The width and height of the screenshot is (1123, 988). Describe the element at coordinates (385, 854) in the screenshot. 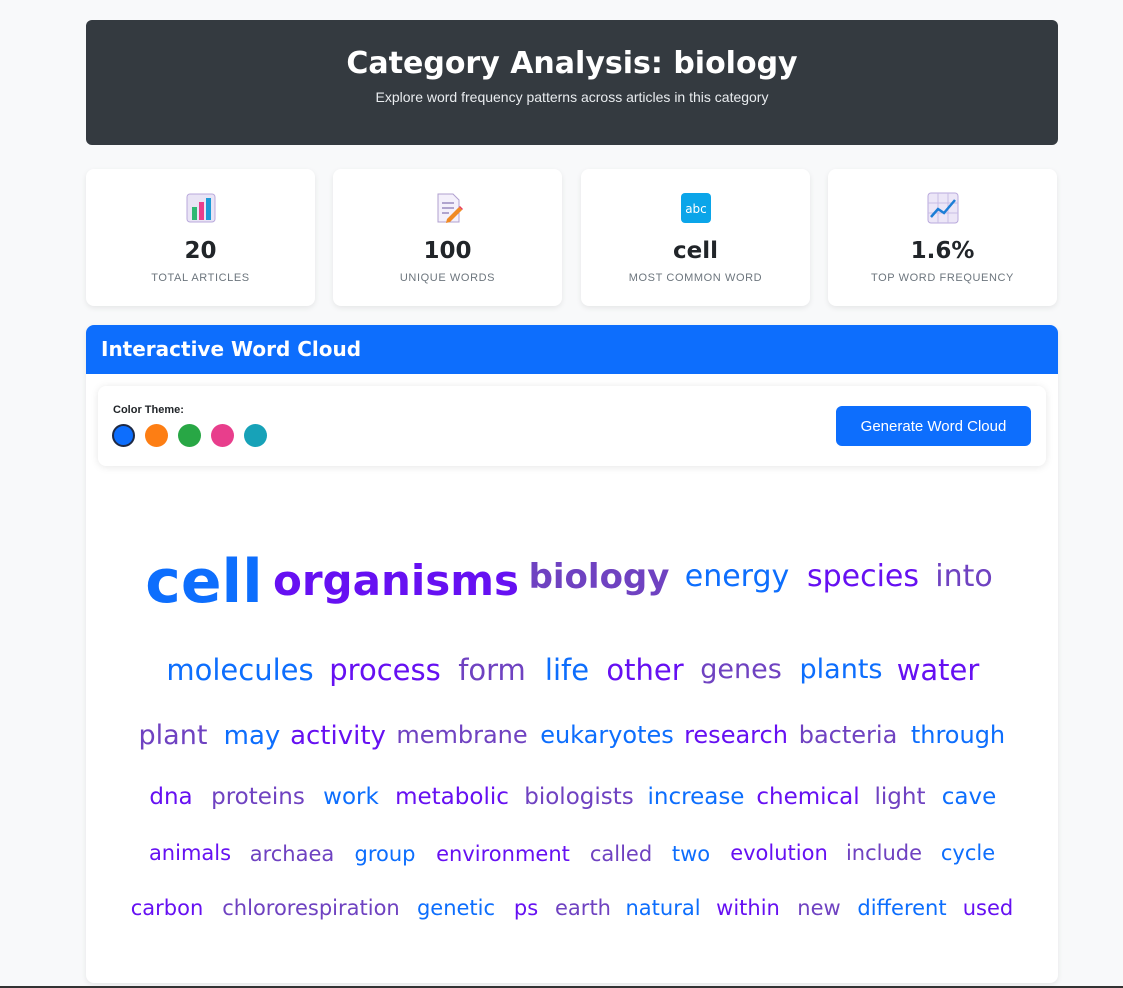

I see `cloud-word: group` at that location.